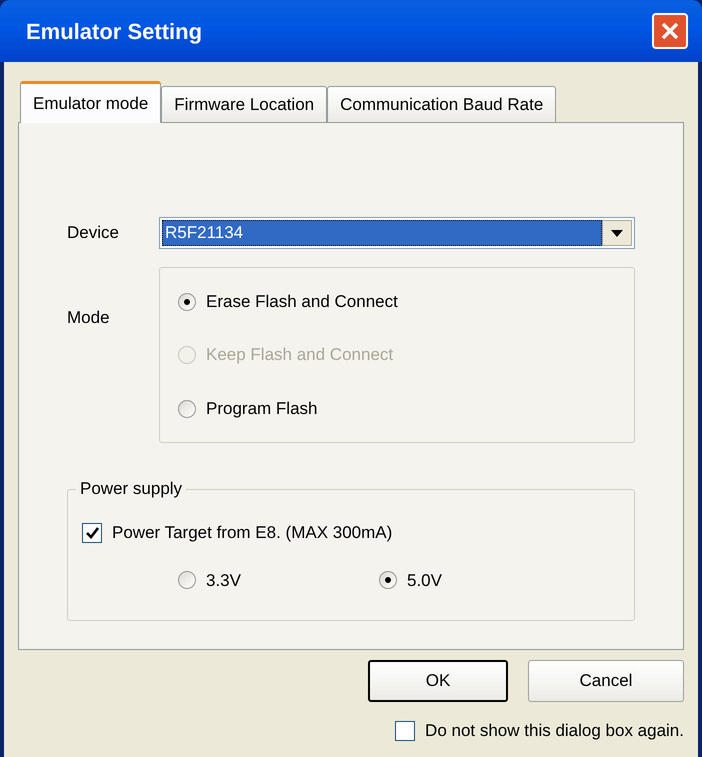 This screenshot has width=702, height=757. I want to click on device-dropdown: R5F21134, so click(397, 233).